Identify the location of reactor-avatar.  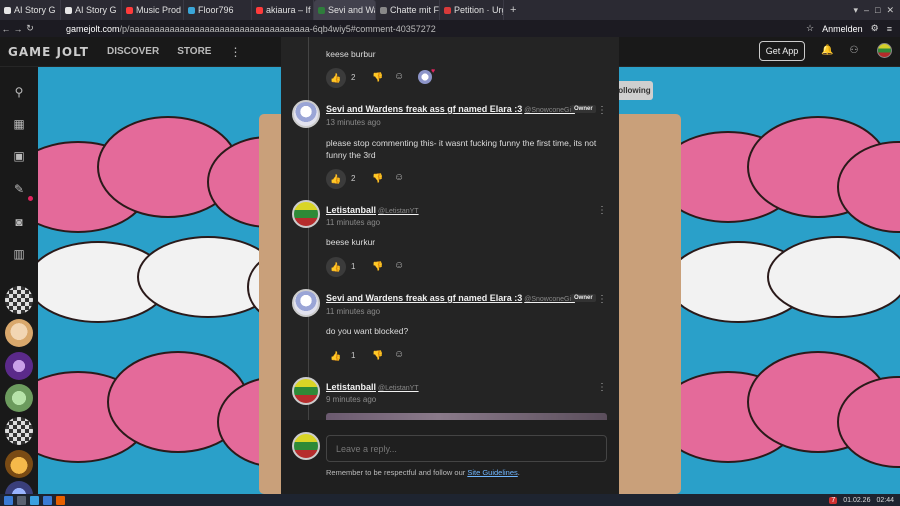
(425, 77).